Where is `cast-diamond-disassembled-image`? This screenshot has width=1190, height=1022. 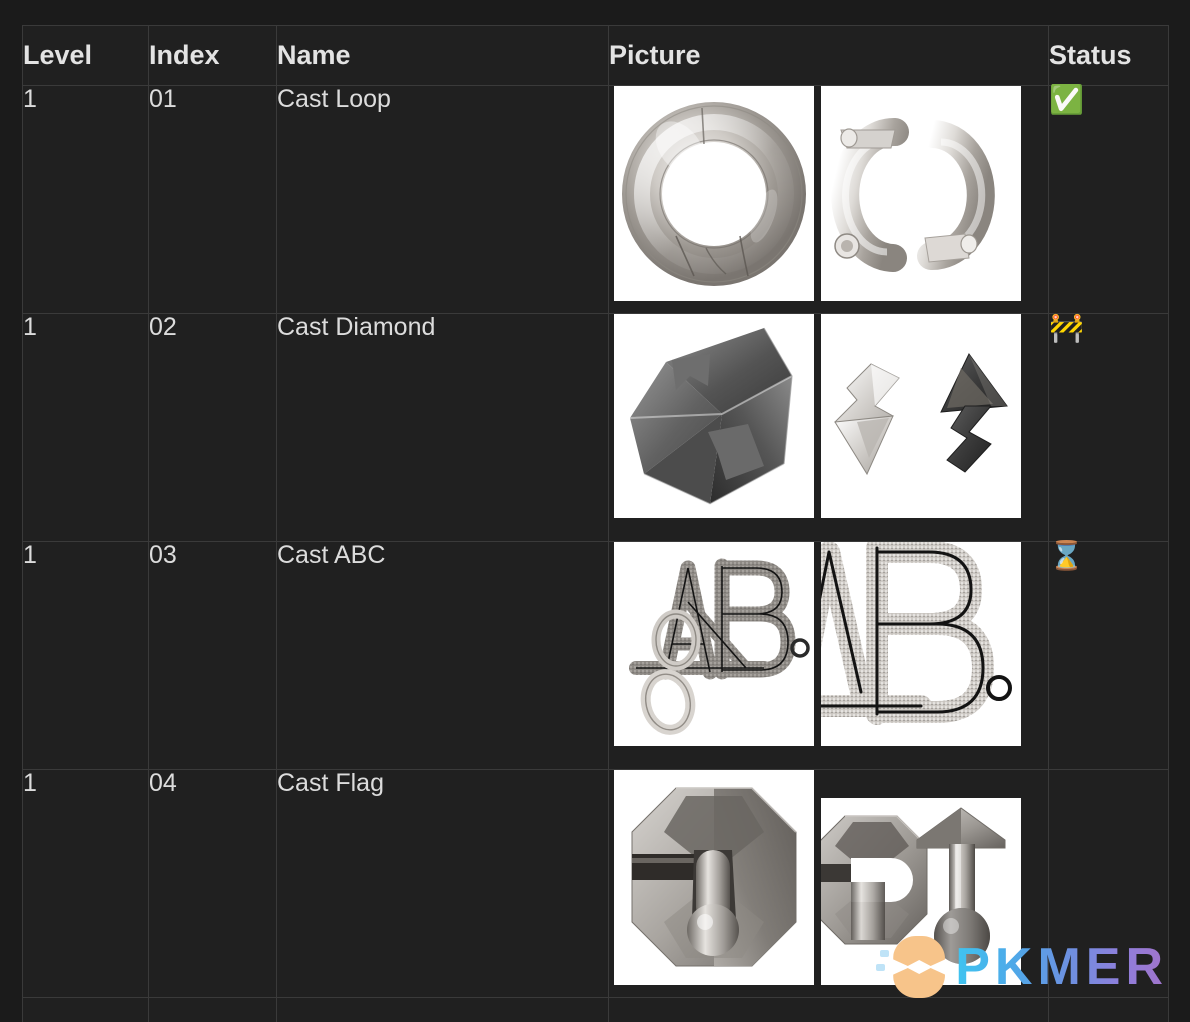 cast-diamond-disassembled-image is located at coordinates (921, 416).